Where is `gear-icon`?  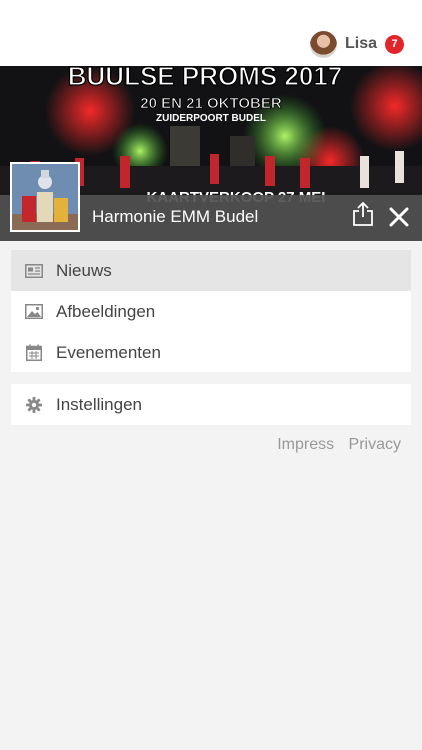
gear-icon is located at coordinates (34, 405).